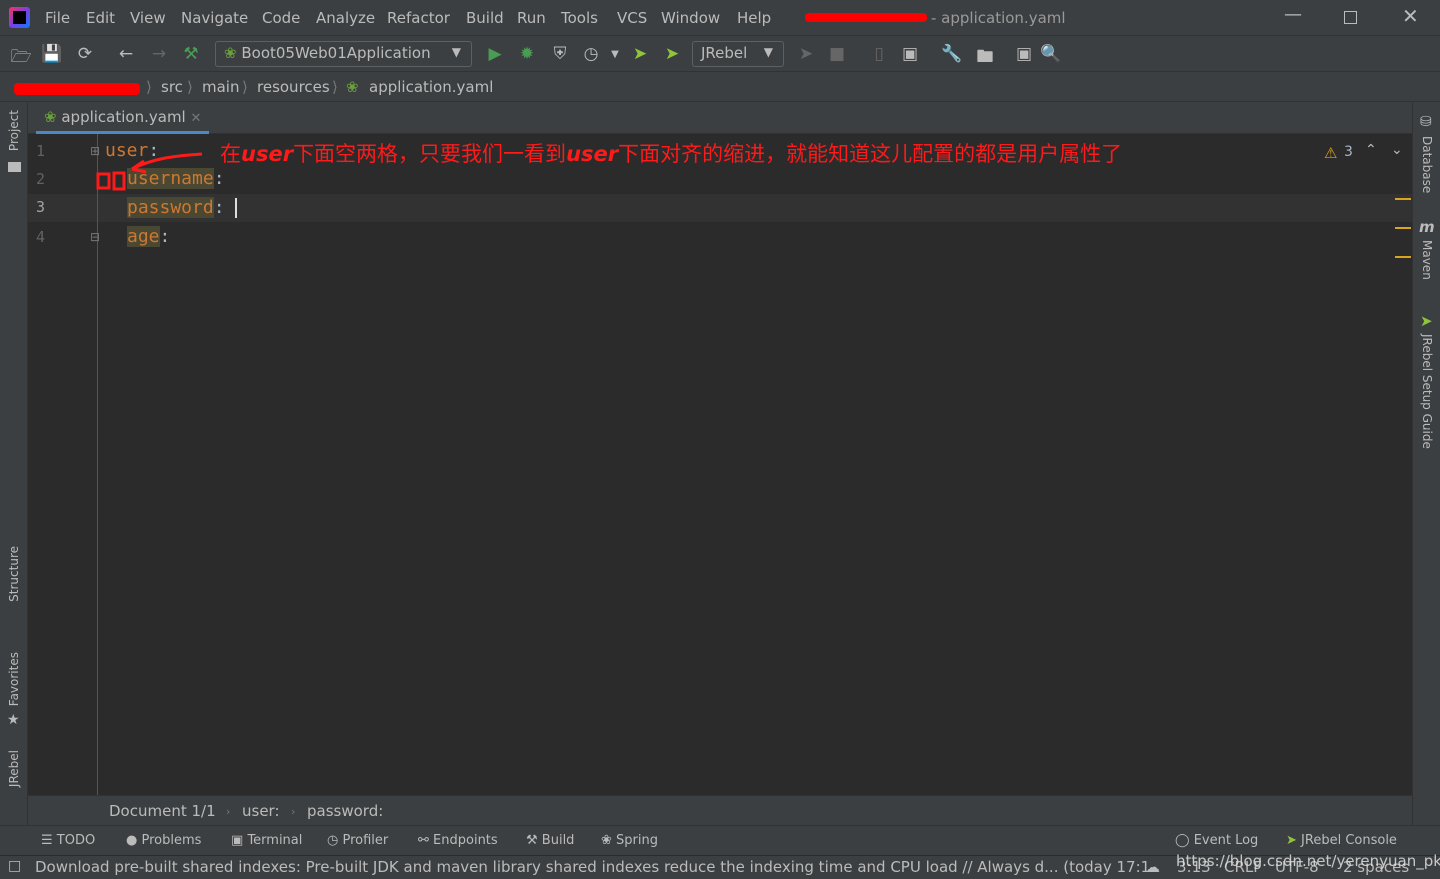  I want to click on debug-icon: ✹, so click(527, 54).